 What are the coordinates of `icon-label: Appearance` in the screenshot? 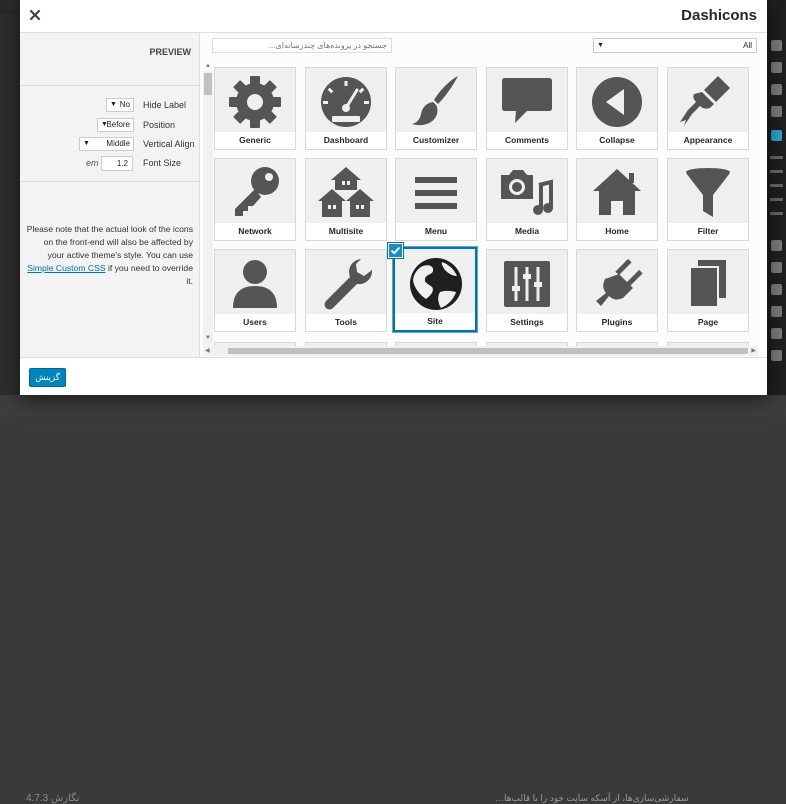 It's located at (708, 140).